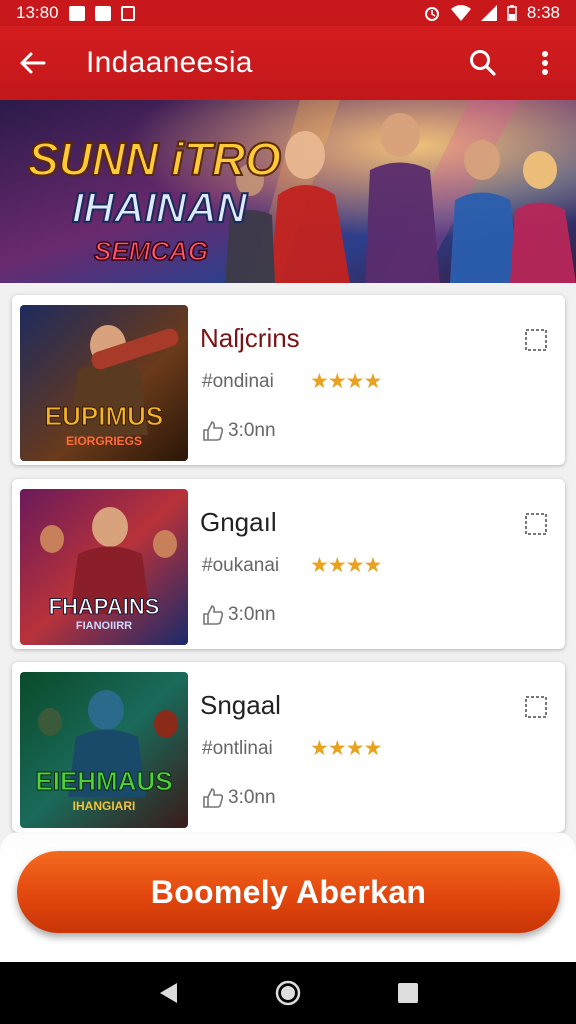  What do you see at coordinates (431, 14) in the screenshot?
I see `alarm-icon` at bounding box center [431, 14].